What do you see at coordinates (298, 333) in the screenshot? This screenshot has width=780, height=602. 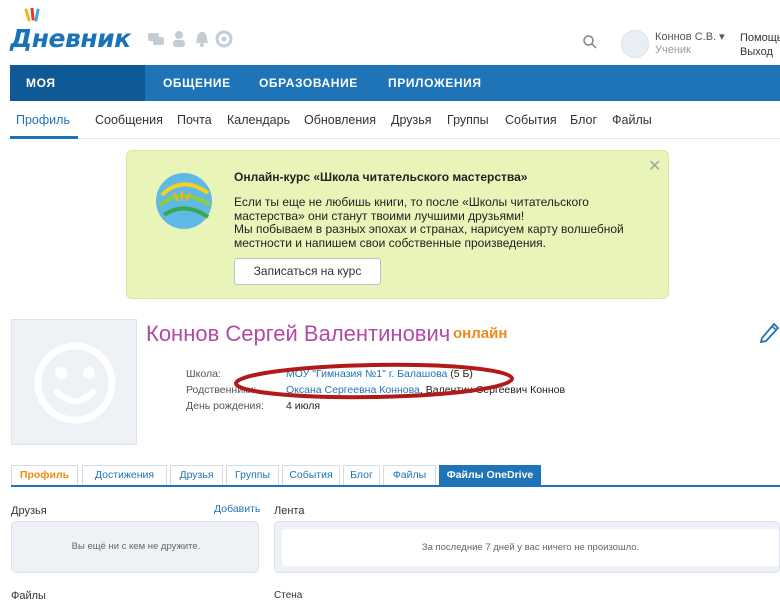 I see `profile-name: Коннов Сергей Валентинович` at bounding box center [298, 333].